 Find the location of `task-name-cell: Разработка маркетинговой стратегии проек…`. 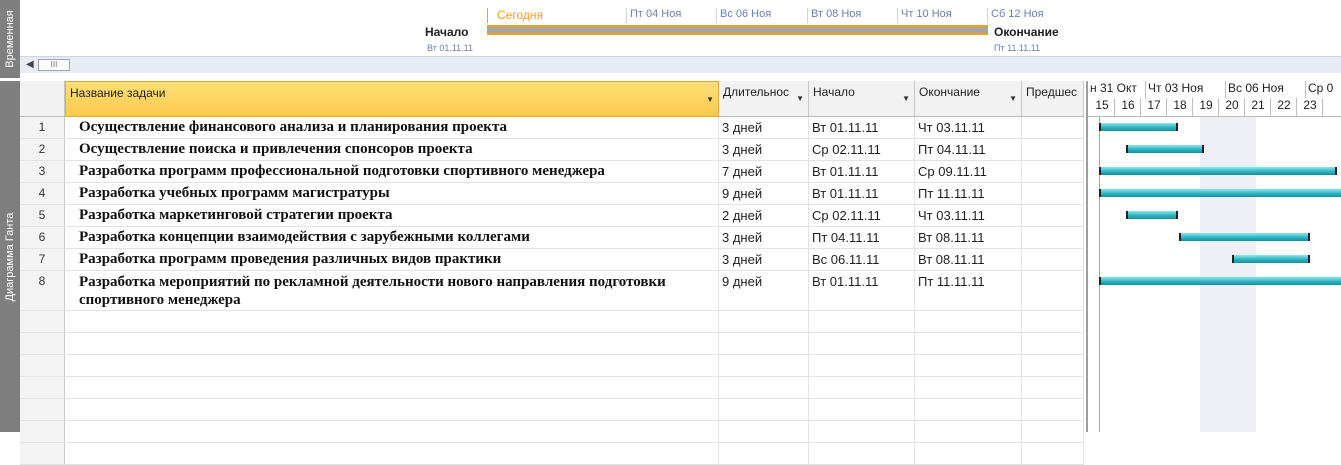

task-name-cell: Разработка маркетинговой стратегии проек… is located at coordinates (392, 215).